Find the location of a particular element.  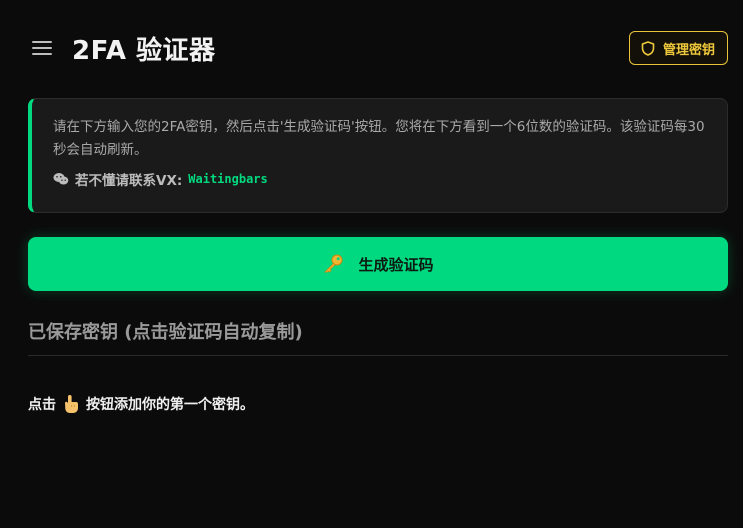

menu-button is located at coordinates (42, 48).